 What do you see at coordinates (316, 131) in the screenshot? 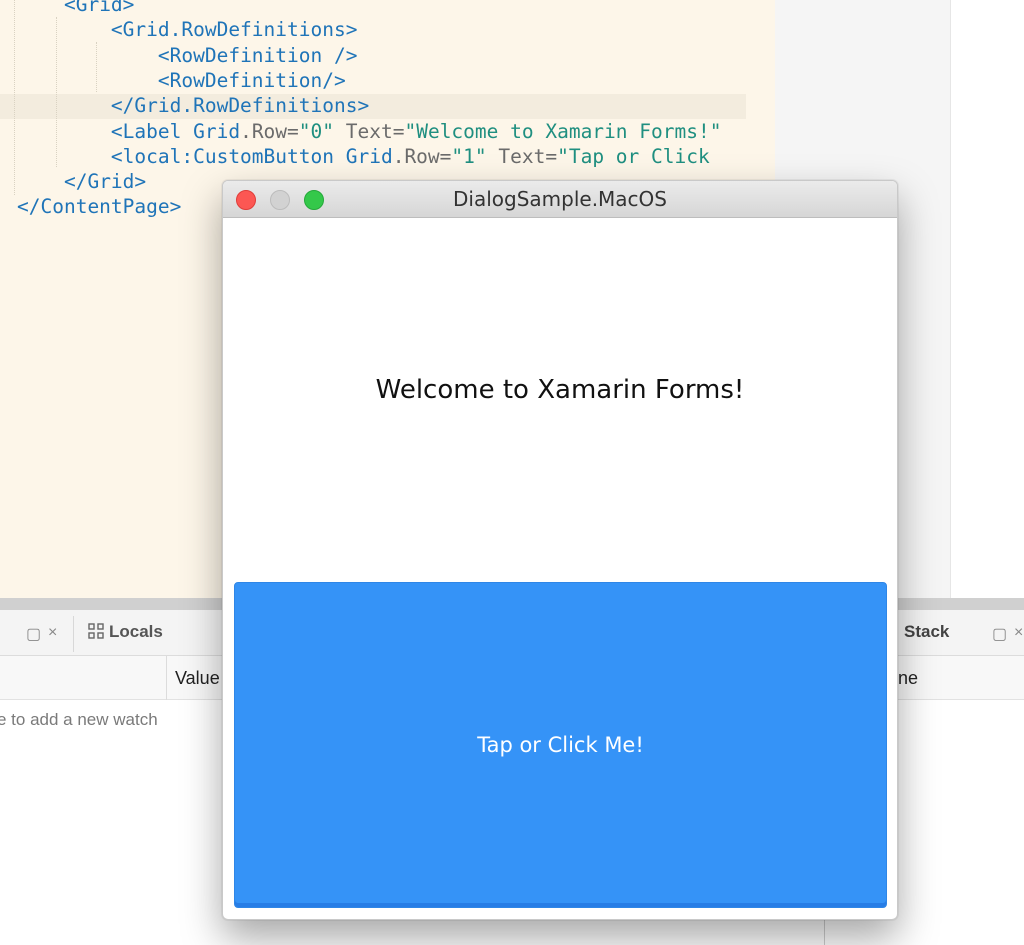
I see `code-token: "0"` at bounding box center [316, 131].